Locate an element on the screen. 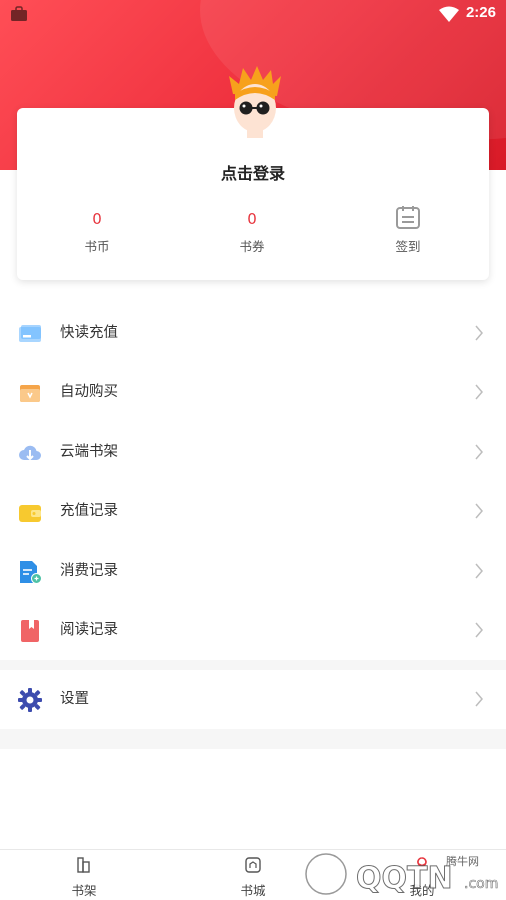 This screenshot has width=506, height=900. cloud-icon is located at coordinates (30, 453).